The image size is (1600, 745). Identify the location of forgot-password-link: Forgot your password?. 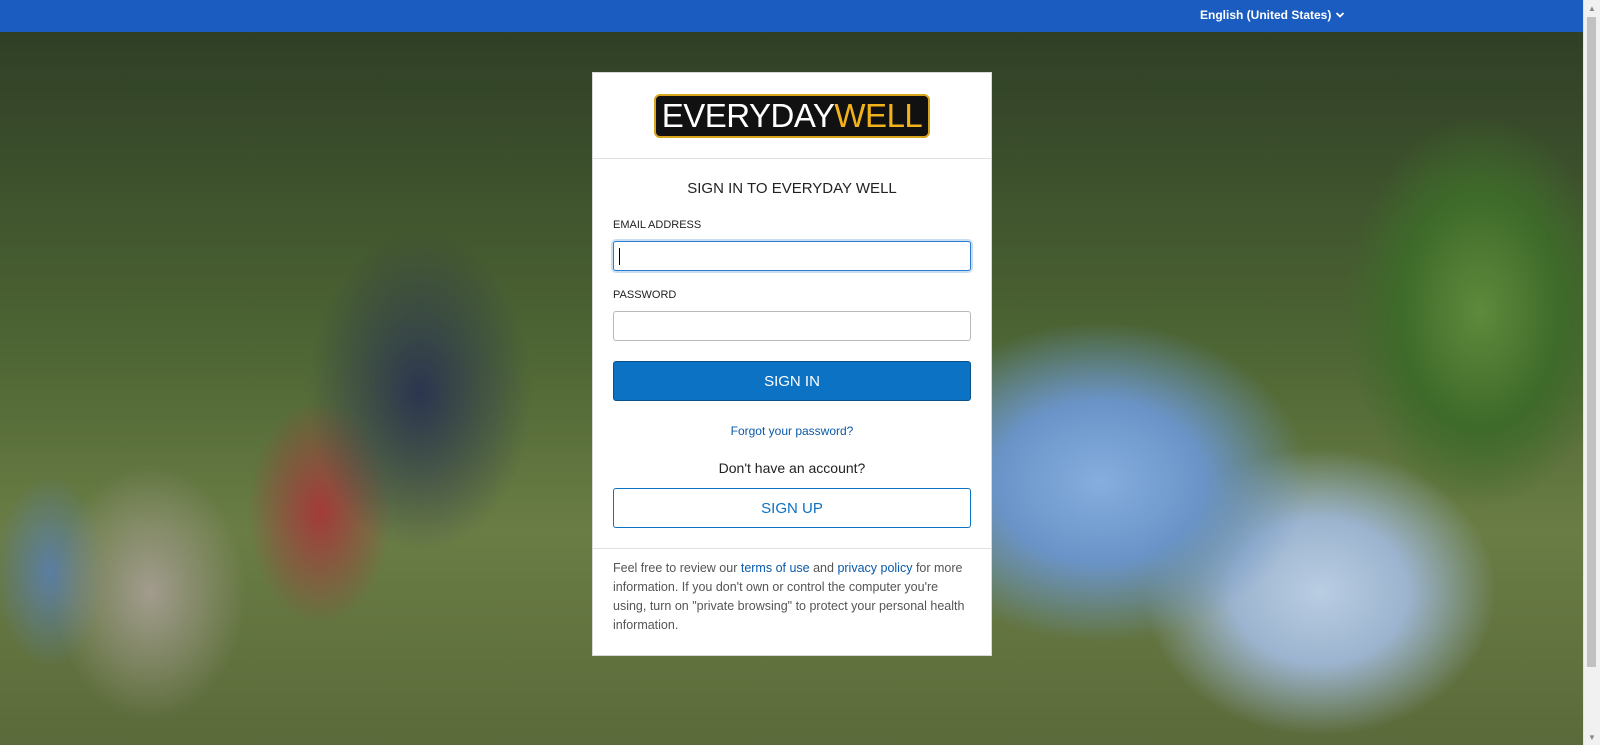
(792, 431).